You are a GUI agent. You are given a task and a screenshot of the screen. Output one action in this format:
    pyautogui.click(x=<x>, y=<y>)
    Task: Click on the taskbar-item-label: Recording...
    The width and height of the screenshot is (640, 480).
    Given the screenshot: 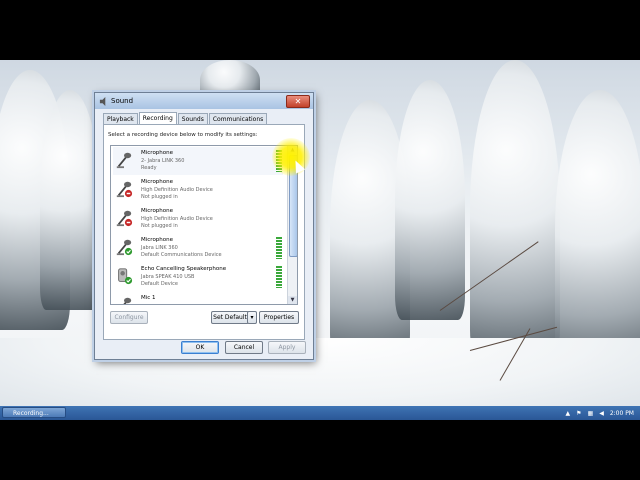 What is the action you would take?
    pyautogui.click(x=31, y=413)
    